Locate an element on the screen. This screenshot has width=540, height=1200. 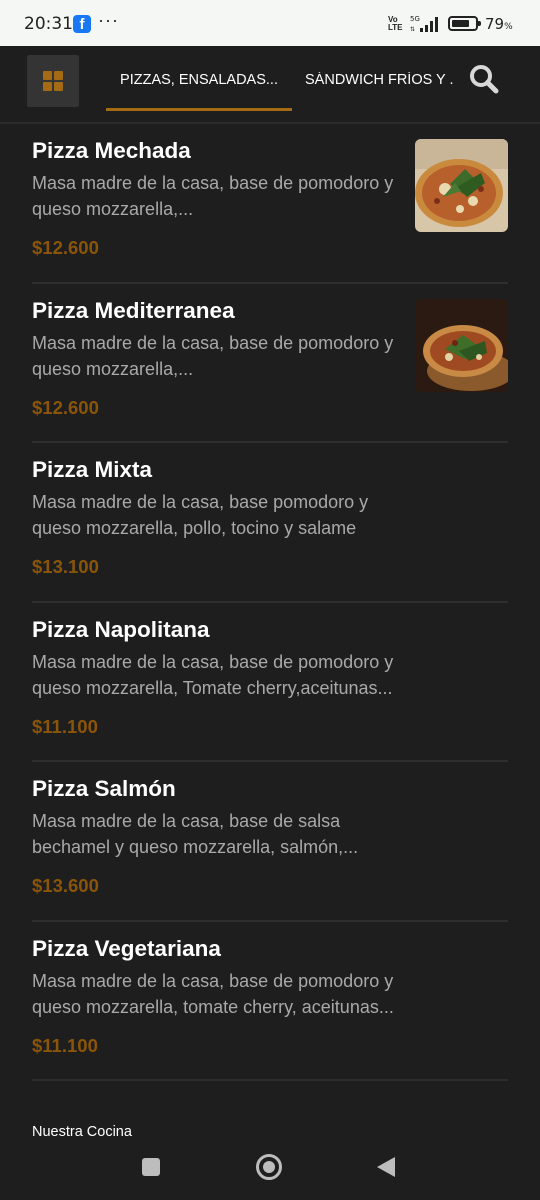
status-bar: 20:31 f ··· Vo LTE 5G ⇅ 79% is located at coordinates (270, 23).